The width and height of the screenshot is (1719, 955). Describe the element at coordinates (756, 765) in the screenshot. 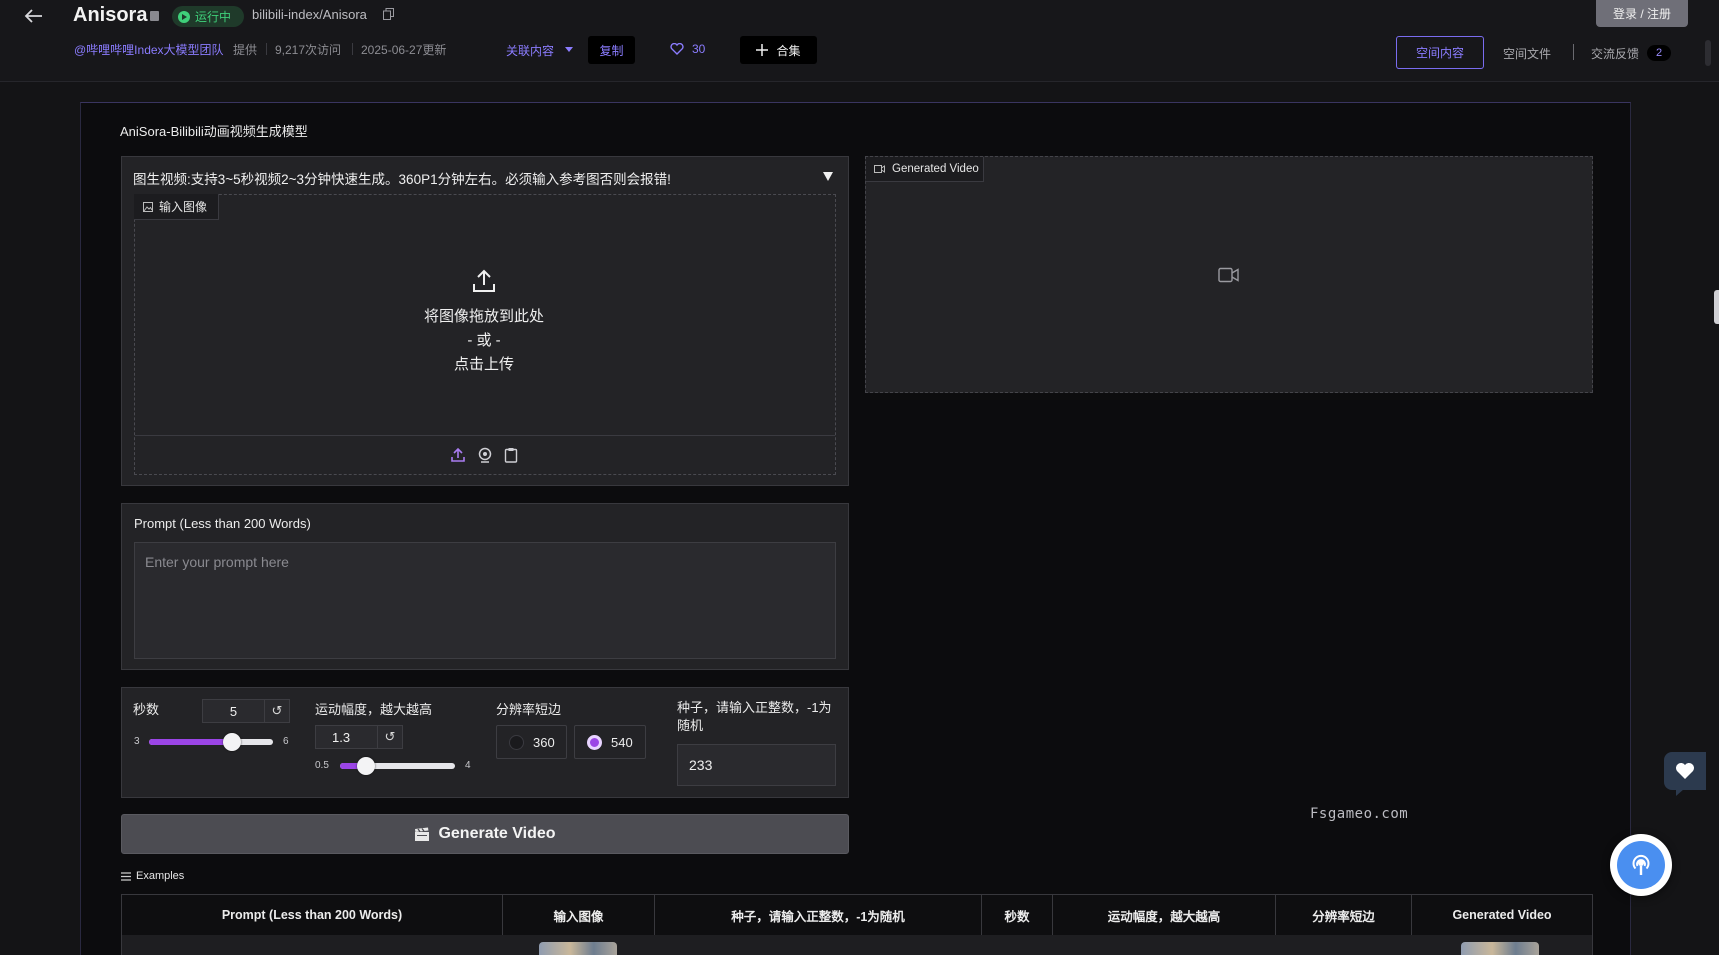

I see `seed-input: 233` at that location.